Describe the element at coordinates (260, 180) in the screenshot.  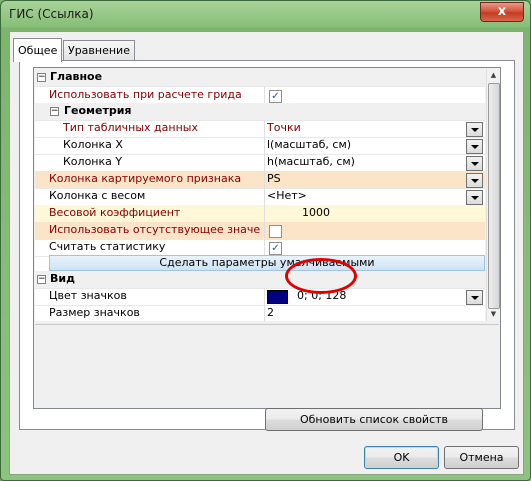
I see `row-mapped-column: Колонка картируемого признака PS` at that location.